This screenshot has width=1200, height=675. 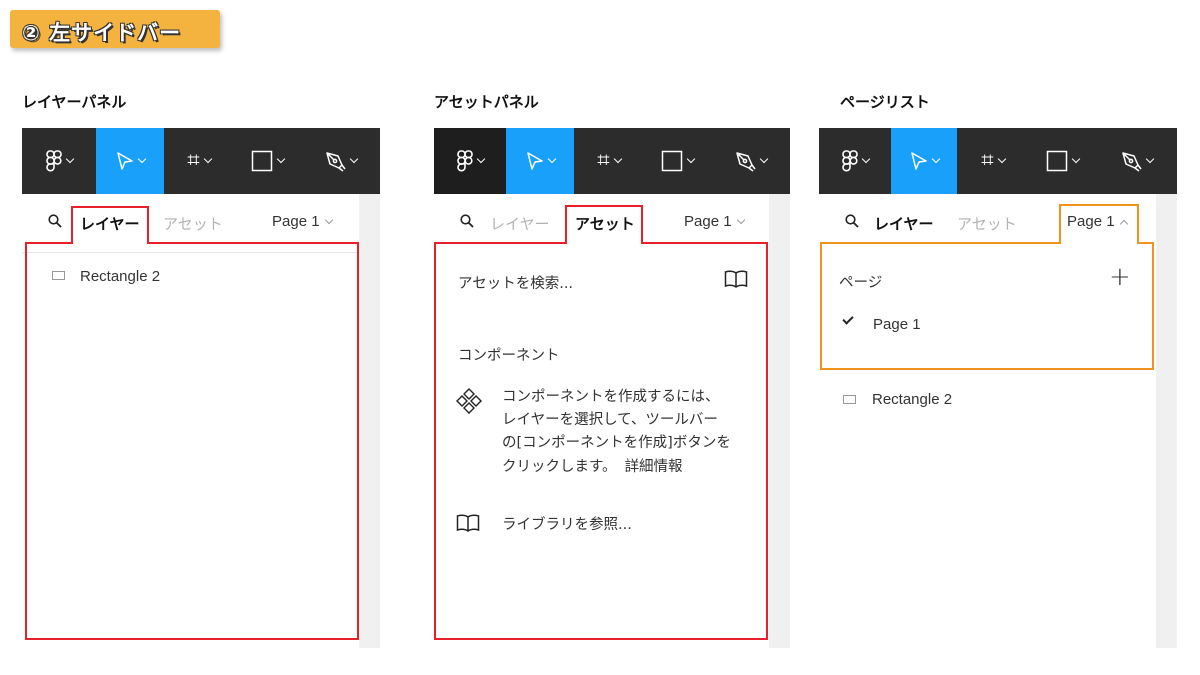 What do you see at coordinates (987, 306) in the screenshot?
I see `highlight-page-list` at bounding box center [987, 306].